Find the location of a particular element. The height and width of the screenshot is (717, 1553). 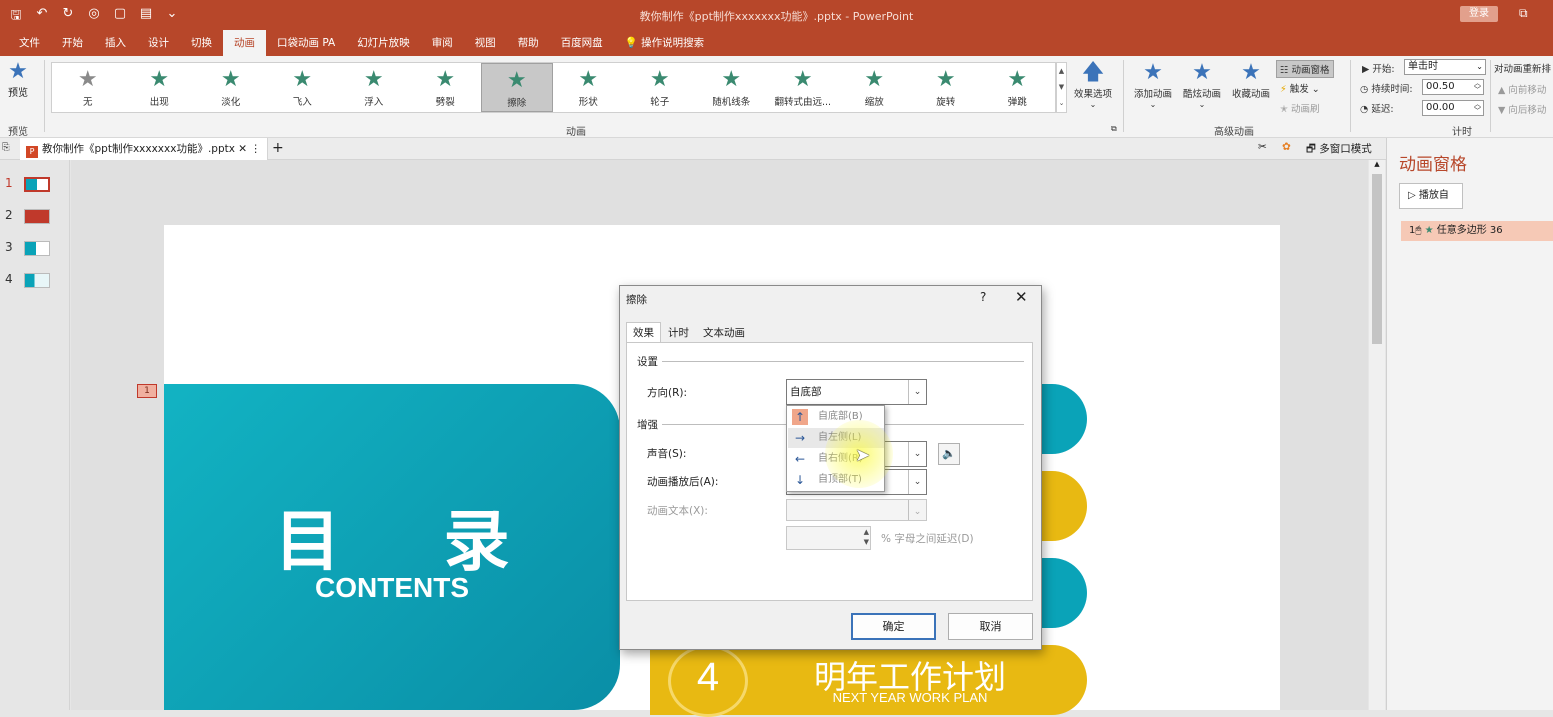

slide-thumbnail: 2 is located at coordinates (35, 218).